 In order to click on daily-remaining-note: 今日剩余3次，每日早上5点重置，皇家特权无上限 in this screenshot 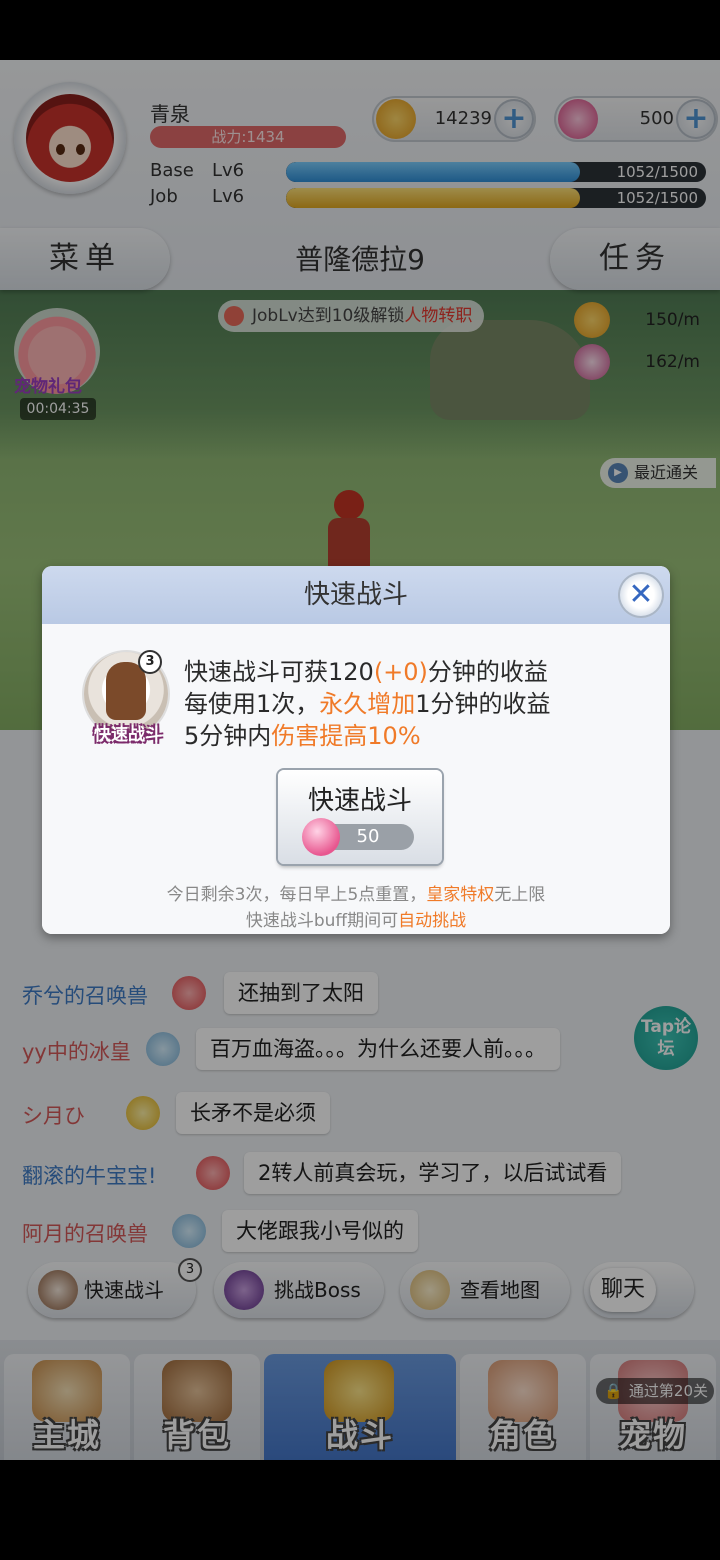, I will do `click(356, 892)`.